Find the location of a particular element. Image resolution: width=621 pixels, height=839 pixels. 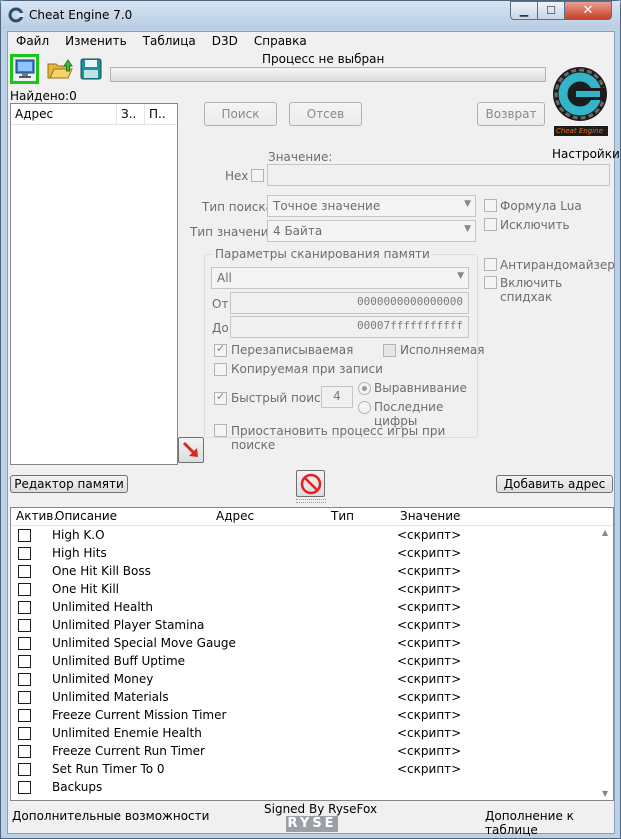

table-row: Unlimited Buff Uptime <скрипт> is located at coordinates (306, 662).